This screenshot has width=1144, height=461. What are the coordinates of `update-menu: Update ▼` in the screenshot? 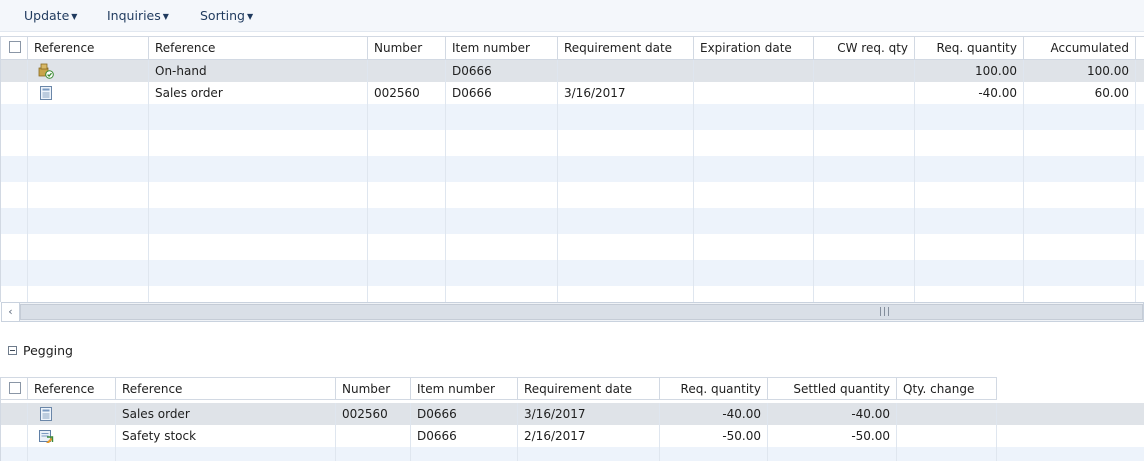 It's located at (50, 15).